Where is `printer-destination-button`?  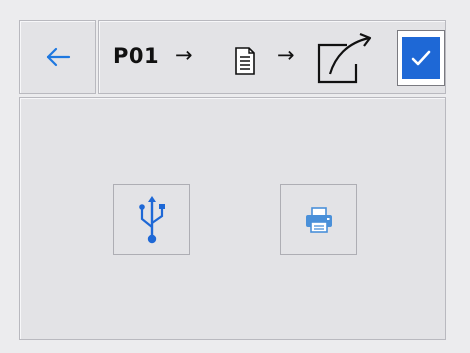 printer-destination-button is located at coordinates (318, 219).